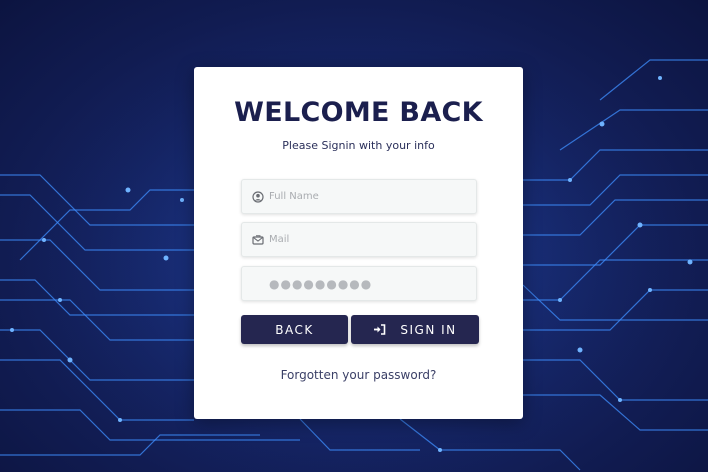  I want to click on back-button: BACK, so click(294, 329).